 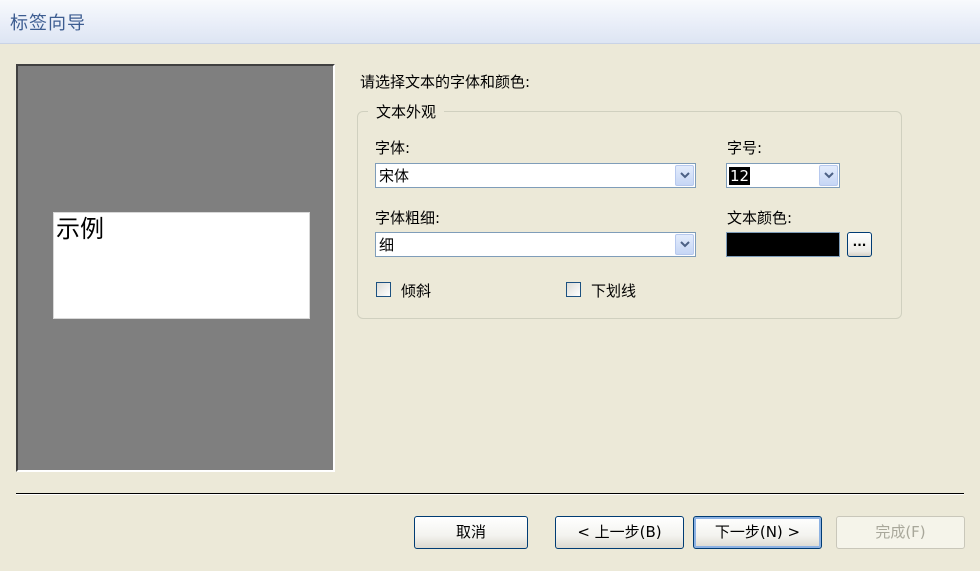 What do you see at coordinates (760, 218) in the screenshot?
I see `text-color-label: 文本颜色:` at bounding box center [760, 218].